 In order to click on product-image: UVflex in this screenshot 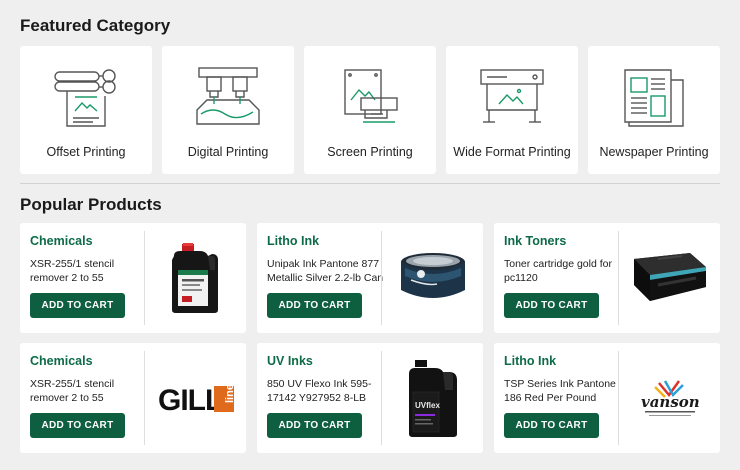, I will do `click(433, 398)`.